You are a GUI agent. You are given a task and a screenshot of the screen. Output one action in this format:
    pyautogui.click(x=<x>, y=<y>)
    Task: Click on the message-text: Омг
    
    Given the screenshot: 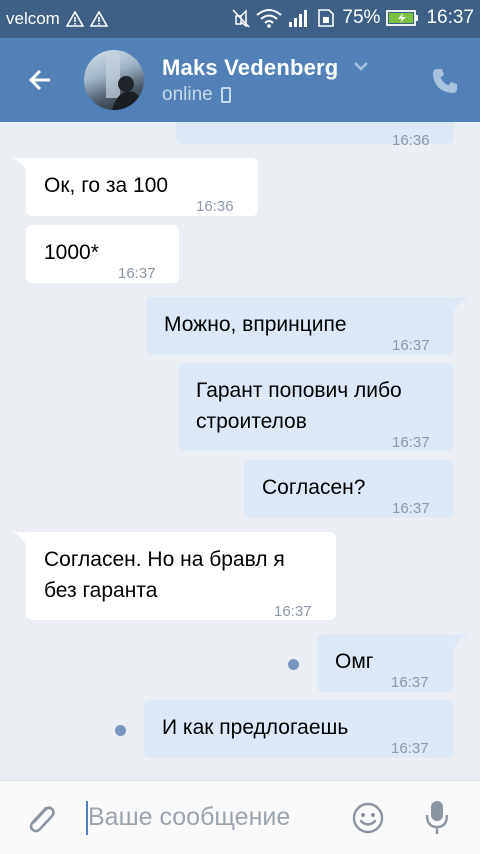 What is the action you would take?
    pyautogui.click(x=354, y=661)
    